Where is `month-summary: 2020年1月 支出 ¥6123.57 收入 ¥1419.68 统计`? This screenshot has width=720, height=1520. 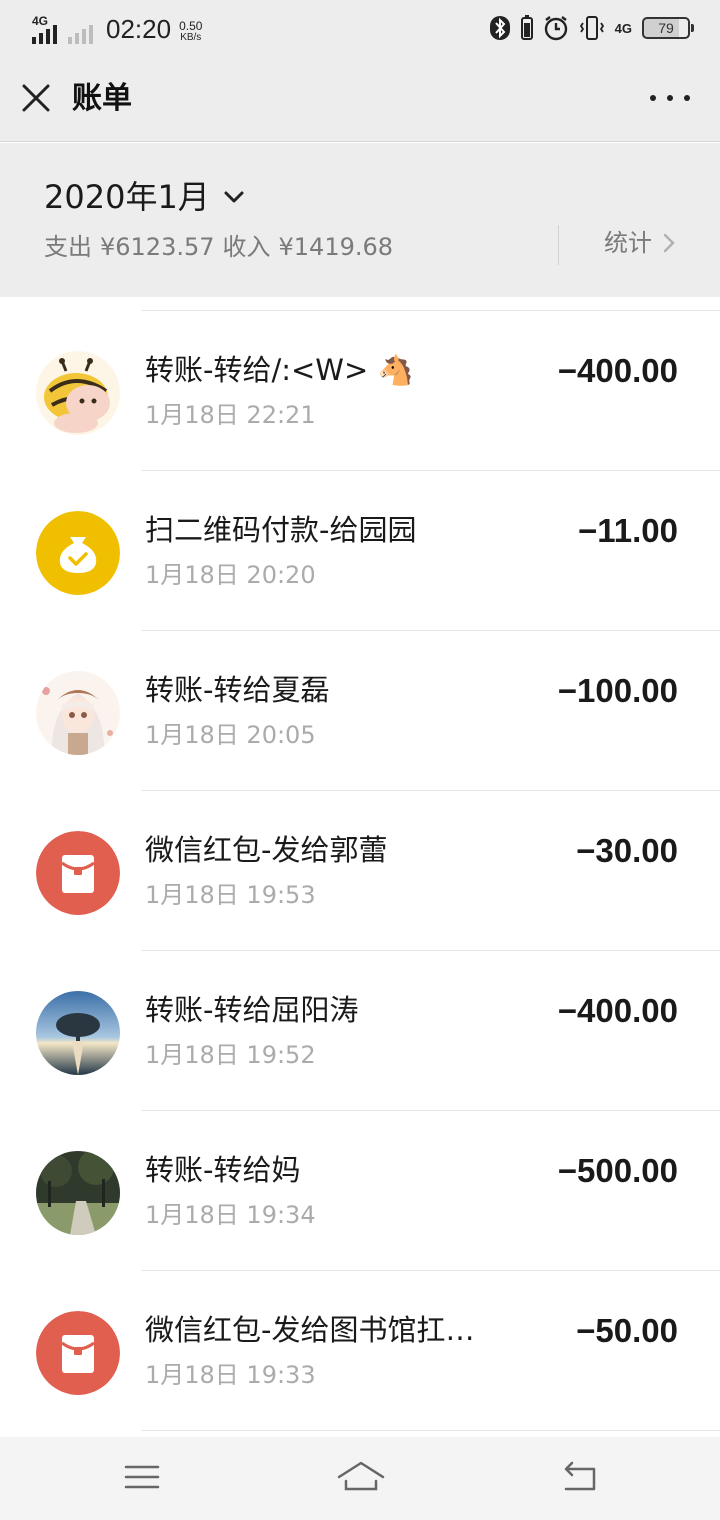 month-summary: 2020年1月 支出 ¥6123.57 收入 ¥1419.68 统计 is located at coordinates (360, 220).